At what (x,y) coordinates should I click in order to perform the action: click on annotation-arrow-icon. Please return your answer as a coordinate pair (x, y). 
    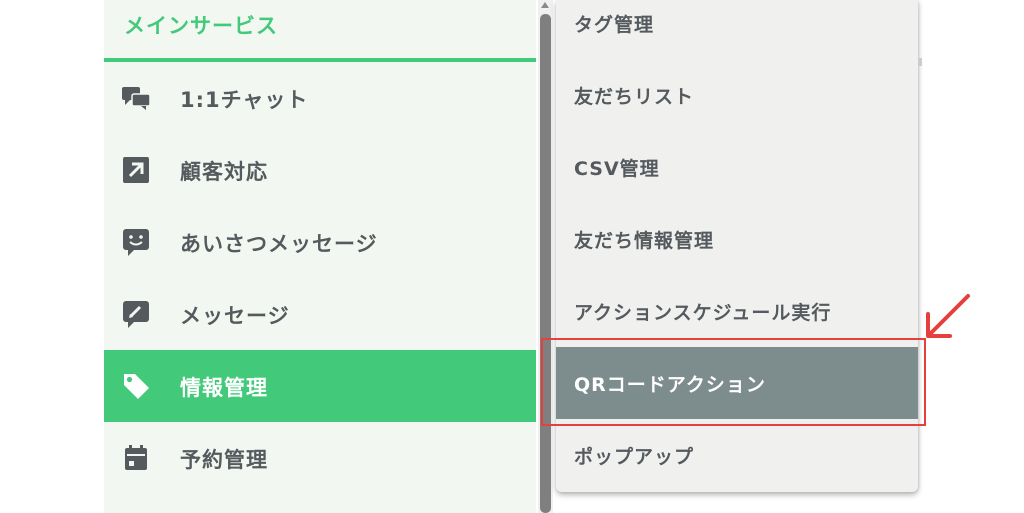
    Looking at the image, I should click on (948, 316).